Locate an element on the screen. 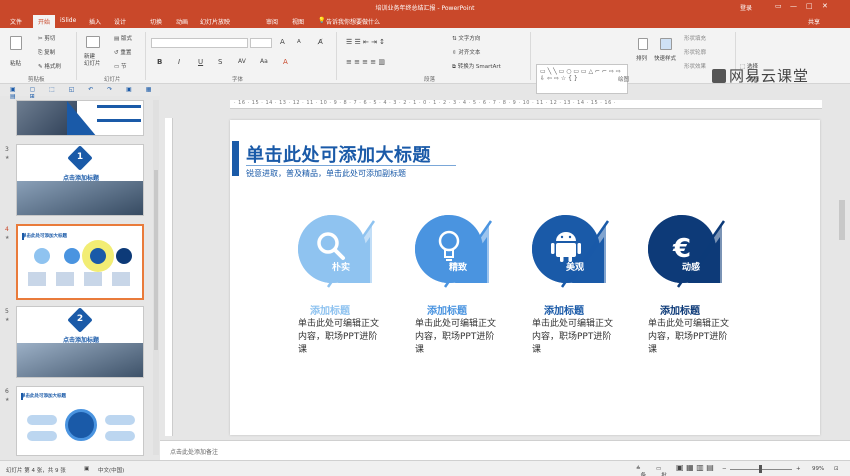 The height and width of the screenshot is (476, 850). clear-format-button: A̸ is located at coordinates (320, 42).